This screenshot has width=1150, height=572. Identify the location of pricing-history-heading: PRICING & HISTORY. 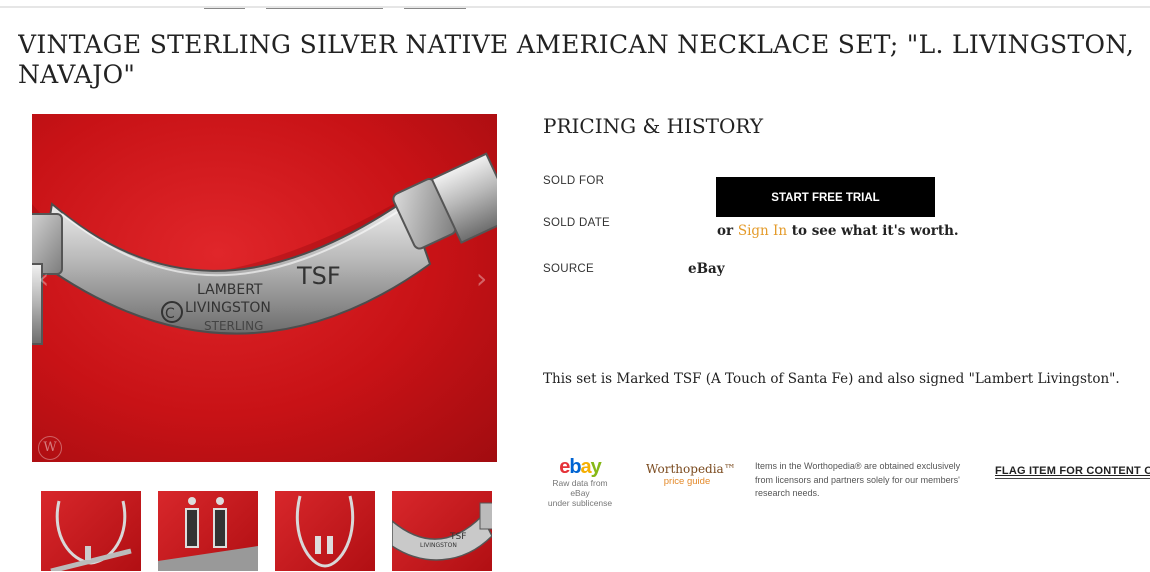
(653, 126).